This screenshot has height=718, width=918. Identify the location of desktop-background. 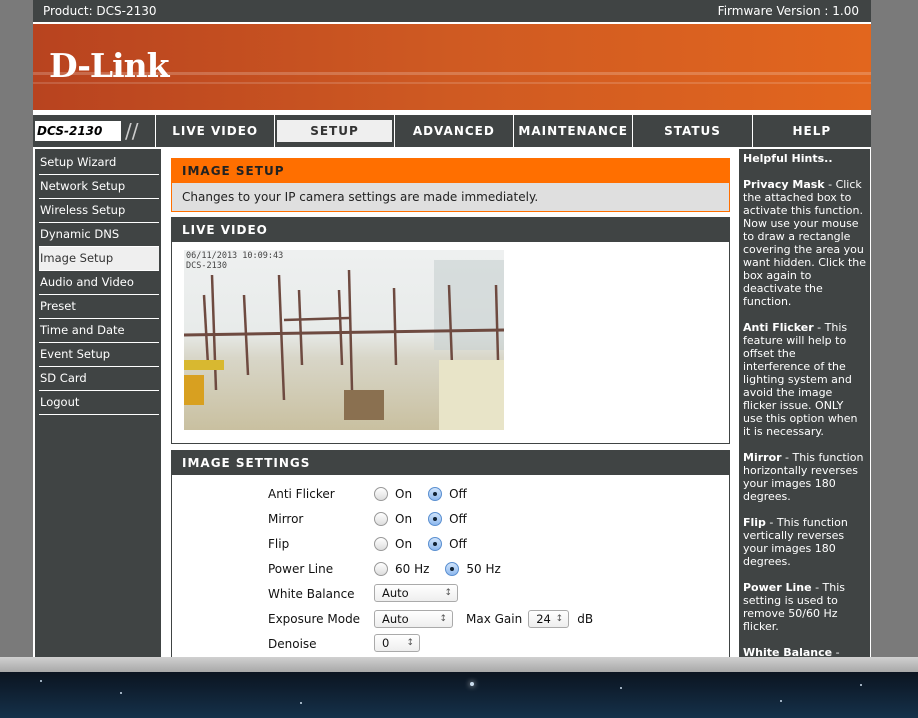
(459, 695).